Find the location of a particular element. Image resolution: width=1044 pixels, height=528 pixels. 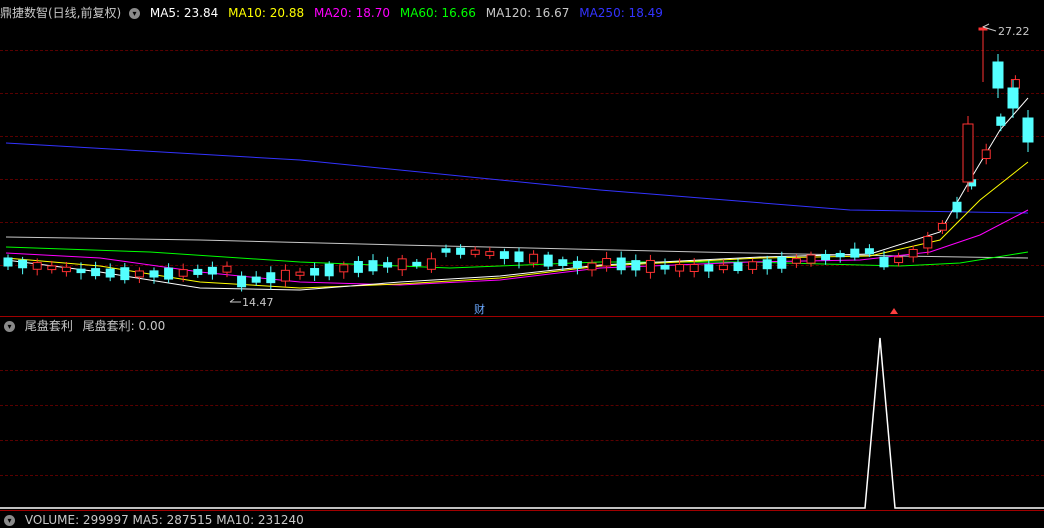

high-price-label: 27.22 is located at coordinates (1014, 31).